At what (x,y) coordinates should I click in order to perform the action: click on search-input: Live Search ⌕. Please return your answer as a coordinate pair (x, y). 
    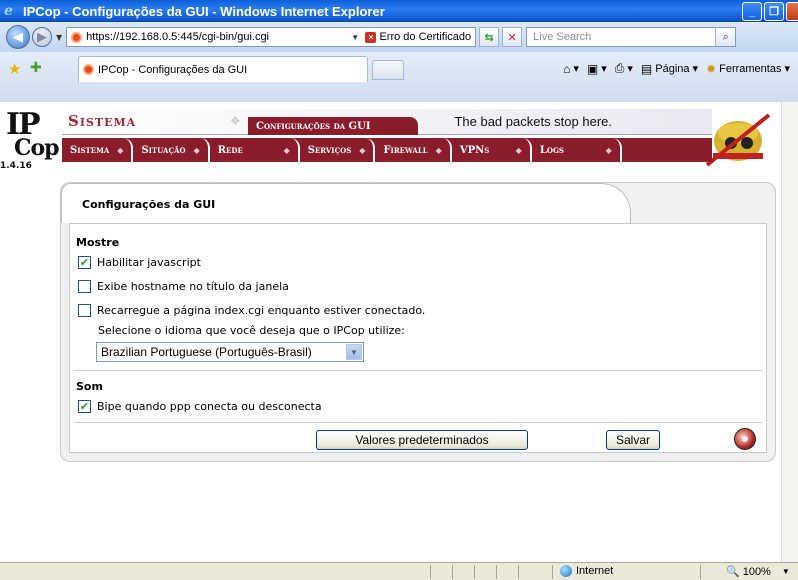
    Looking at the image, I should click on (631, 37).